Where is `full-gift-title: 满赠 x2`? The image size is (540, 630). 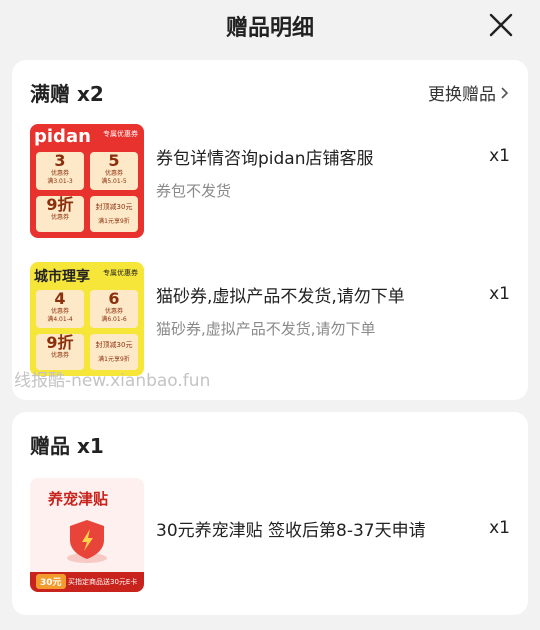 full-gift-title: 满赠 x2 is located at coordinates (67, 94).